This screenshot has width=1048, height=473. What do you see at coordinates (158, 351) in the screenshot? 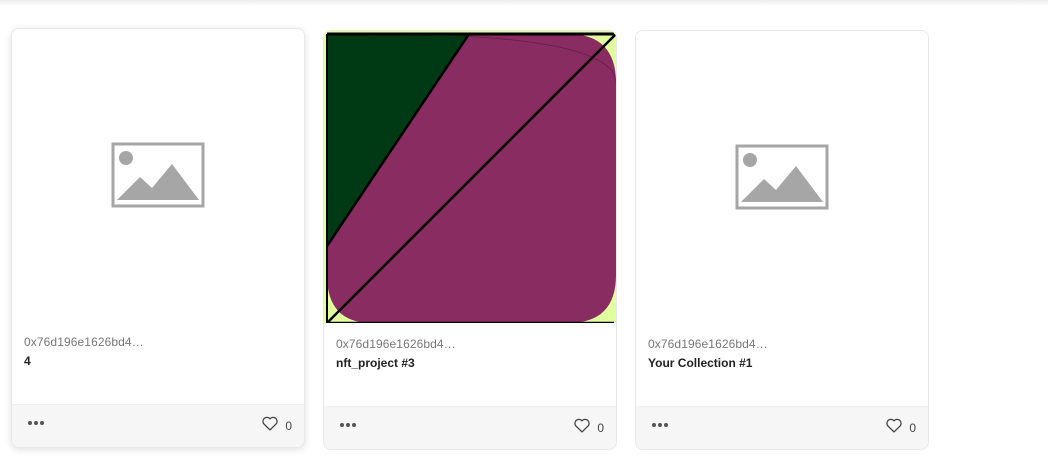
I see `card-meta: 0x76d196e1626bd4… 4` at bounding box center [158, 351].